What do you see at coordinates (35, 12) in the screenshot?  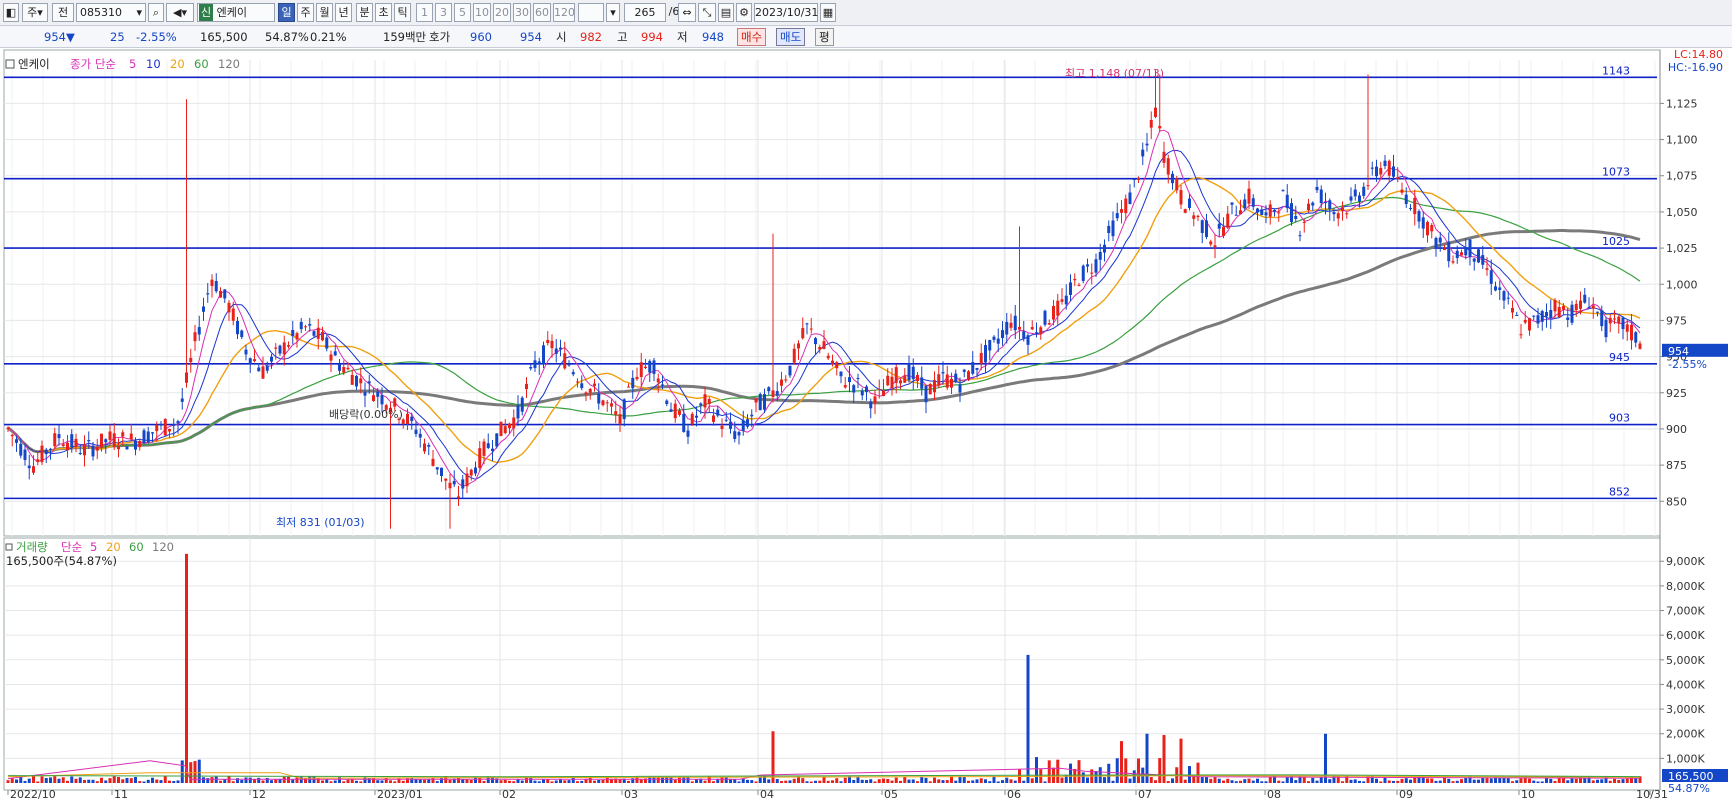 I see `type-select: 주▾` at bounding box center [35, 12].